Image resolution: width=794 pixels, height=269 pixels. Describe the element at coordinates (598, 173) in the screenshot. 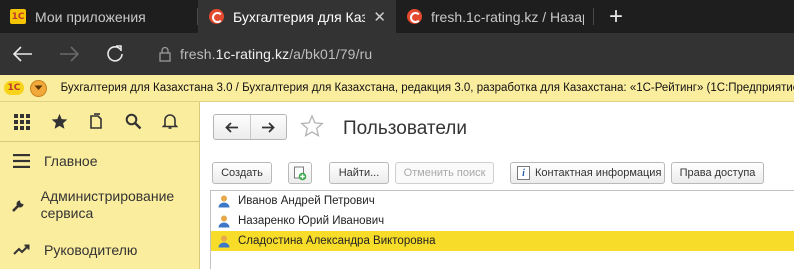

I see `contact-info-label: Контактная информация` at that location.